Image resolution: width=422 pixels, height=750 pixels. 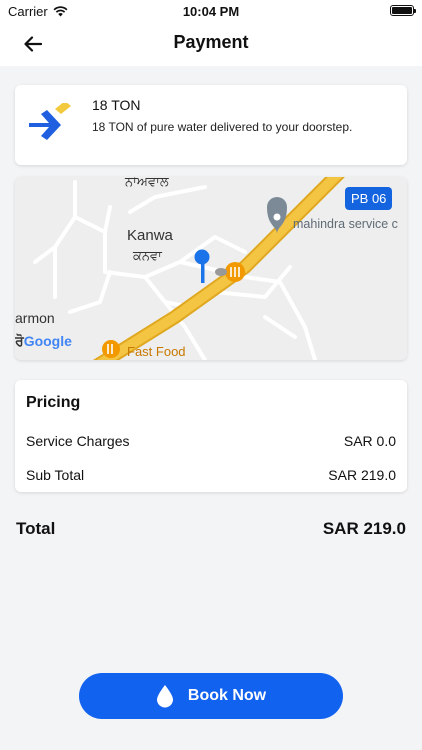 I want to click on nav-bar: Payment, so click(x=211, y=44).